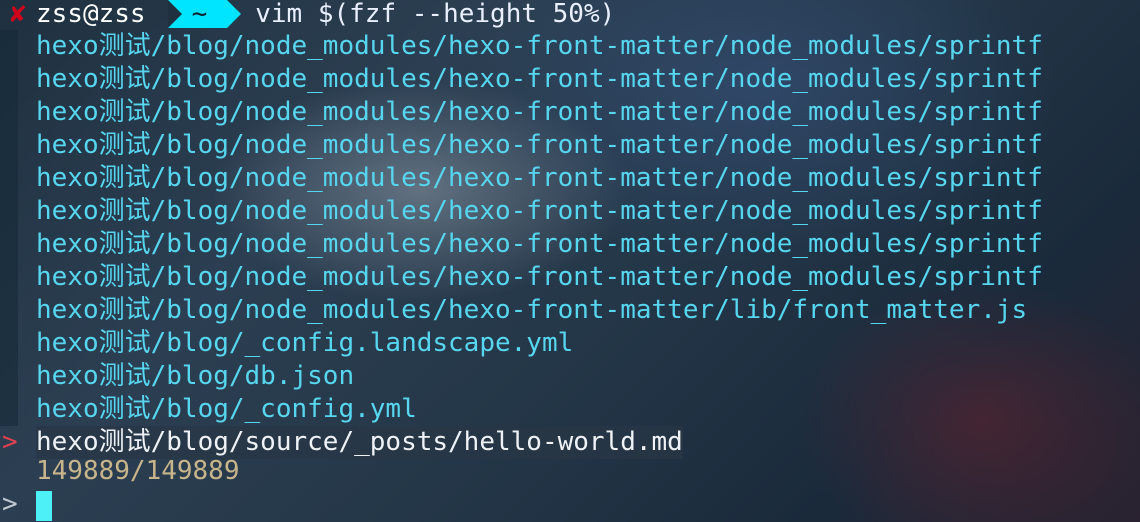 The height and width of the screenshot is (522, 1140). Describe the element at coordinates (359, 442) in the screenshot. I see `file-path: hexo测试/blog/source/_posts/hello-world.md` at that location.